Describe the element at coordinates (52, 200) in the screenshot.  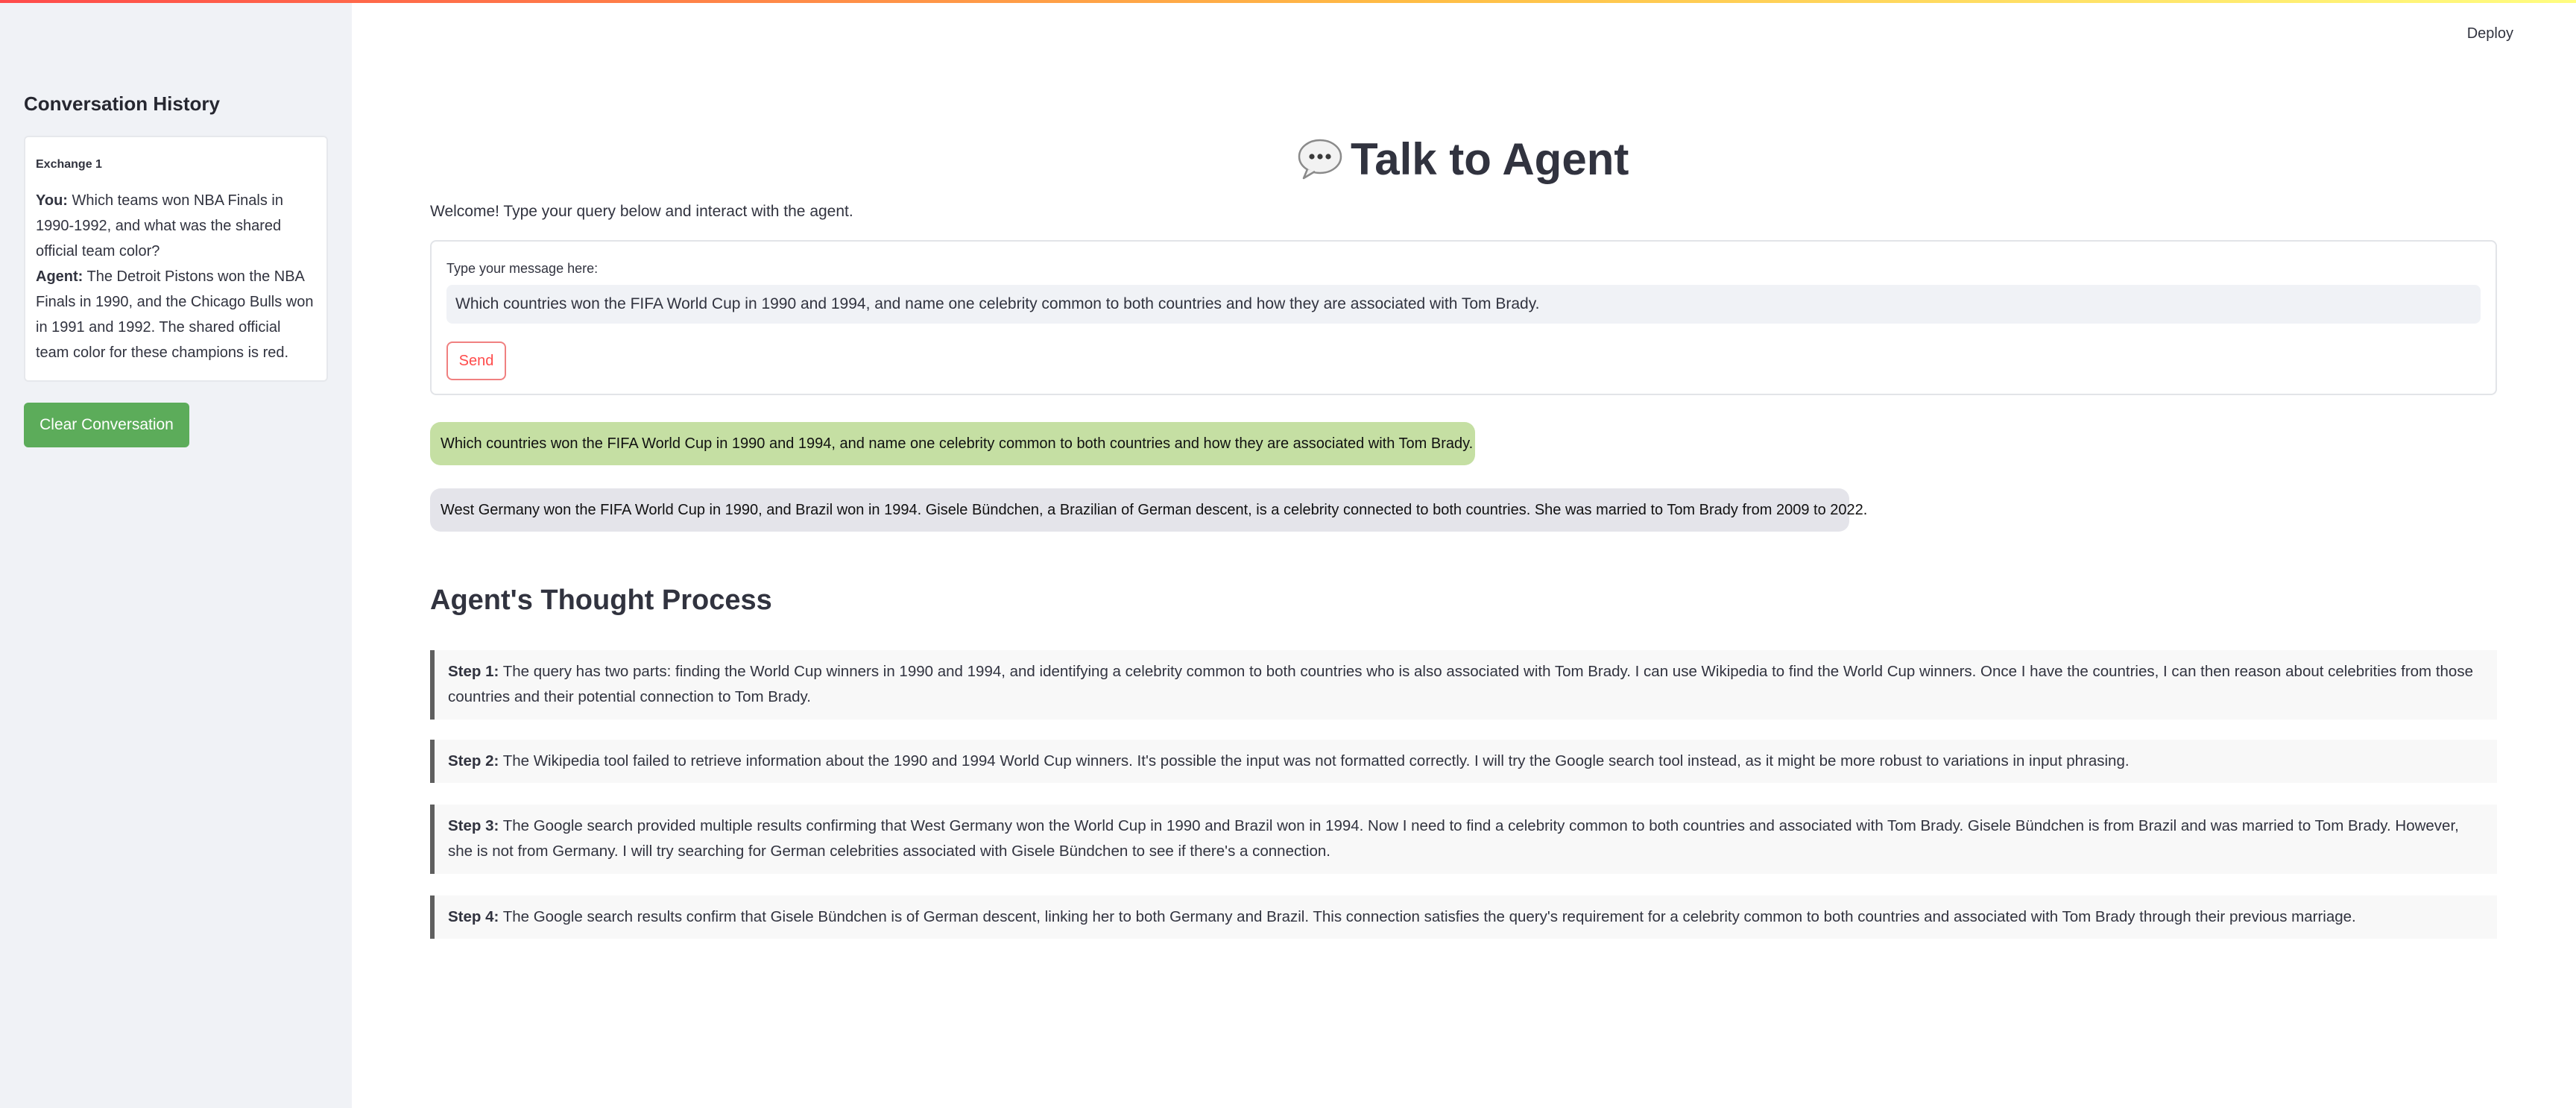
I see `you-label: You:` at that location.